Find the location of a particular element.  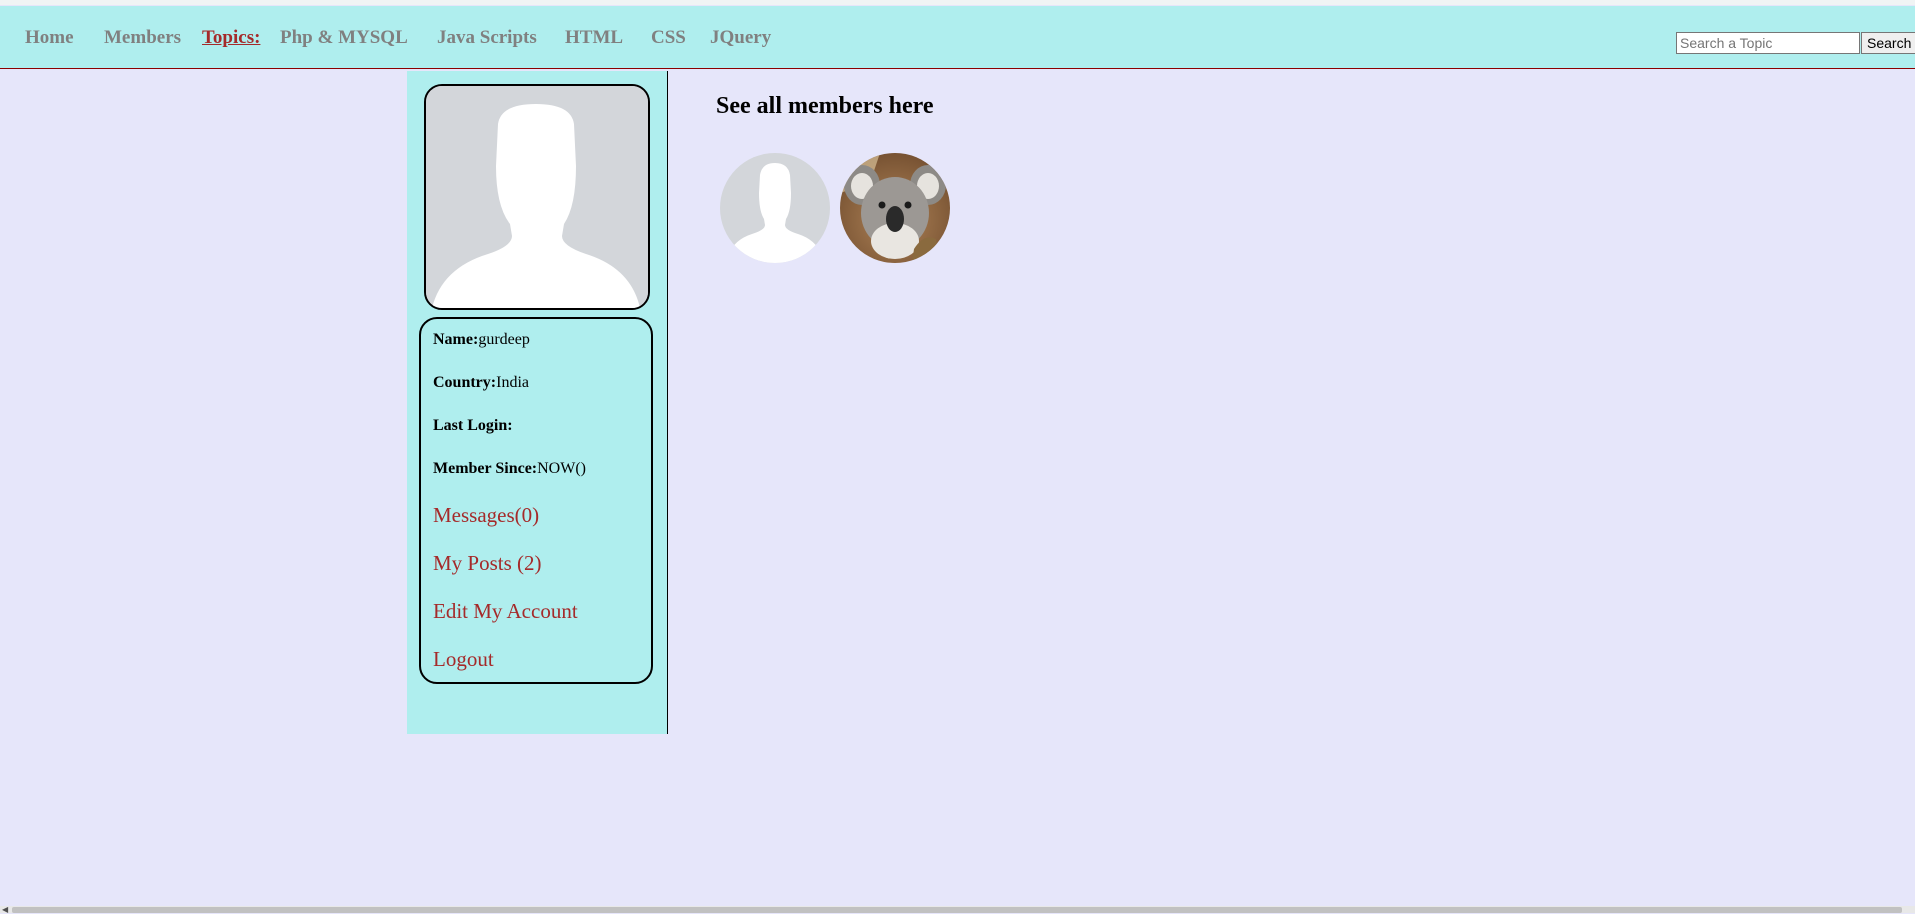

members-heading: See all members here is located at coordinates (825, 106).